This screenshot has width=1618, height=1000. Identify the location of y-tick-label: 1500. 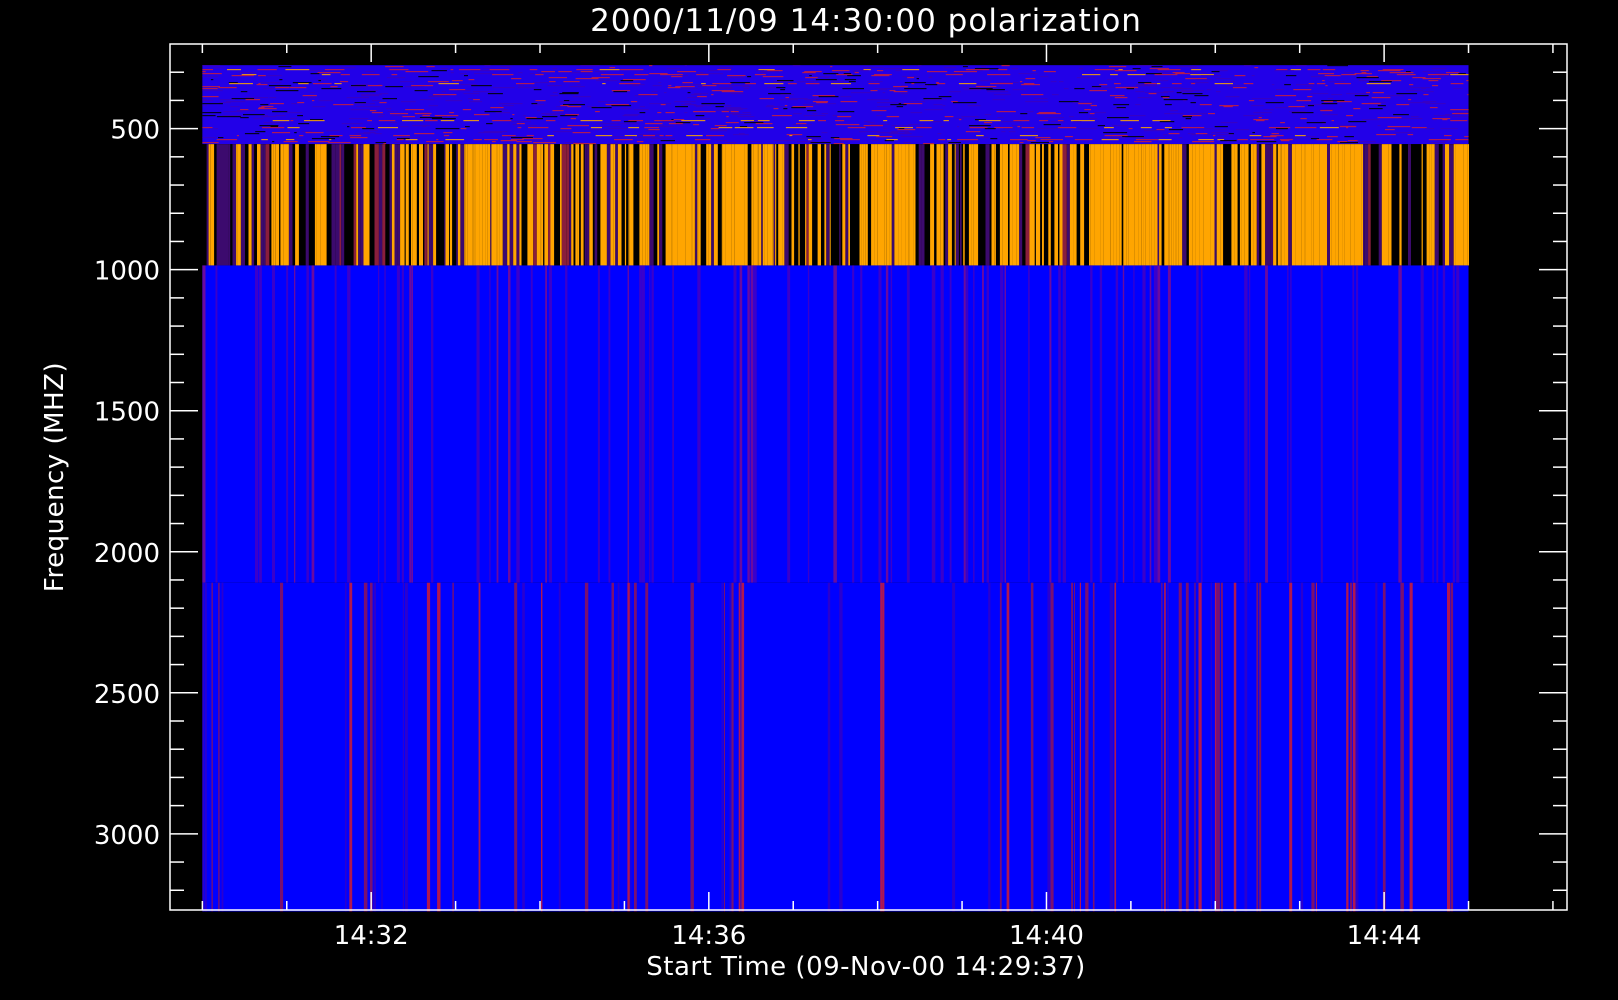
(127, 413).